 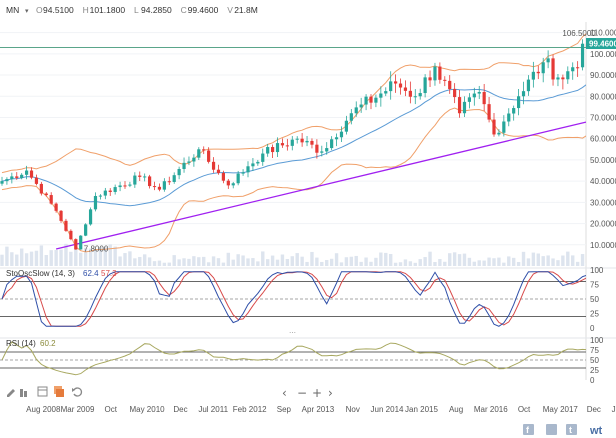 What do you see at coordinates (330, 393) in the screenshot?
I see `scroll-right-button: ›` at bounding box center [330, 393].